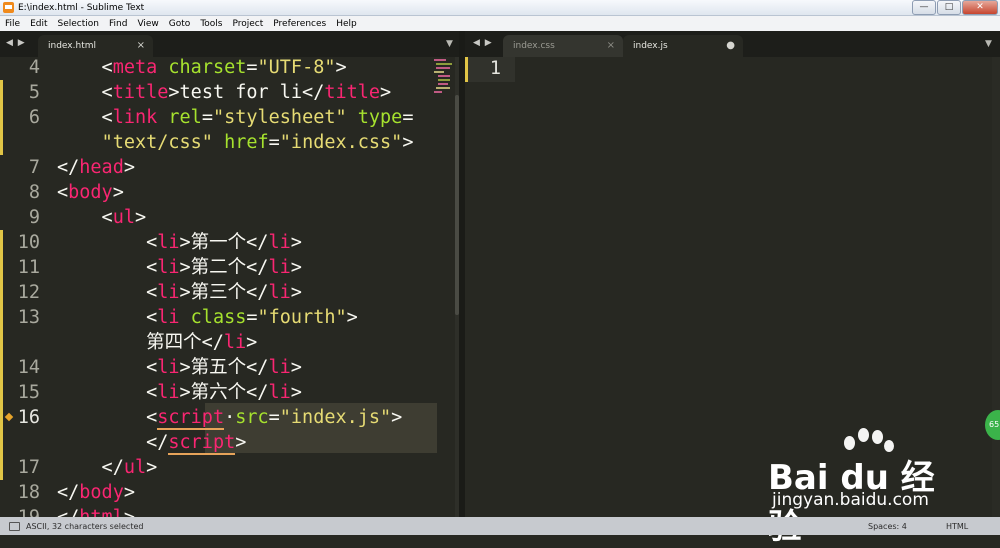  What do you see at coordinates (34, 67) in the screenshot?
I see `line-number: 4` at bounding box center [34, 67].